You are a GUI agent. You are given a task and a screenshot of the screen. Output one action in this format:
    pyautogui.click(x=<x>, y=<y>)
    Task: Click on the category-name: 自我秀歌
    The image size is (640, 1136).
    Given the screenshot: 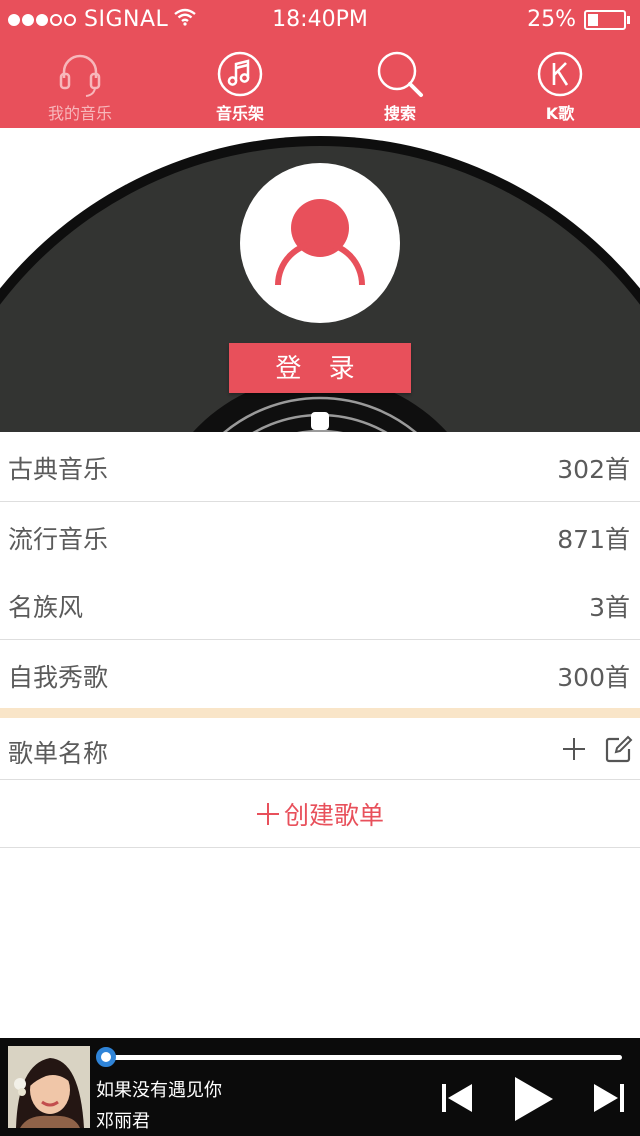 What is the action you would take?
    pyautogui.click(x=58, y=677)
    